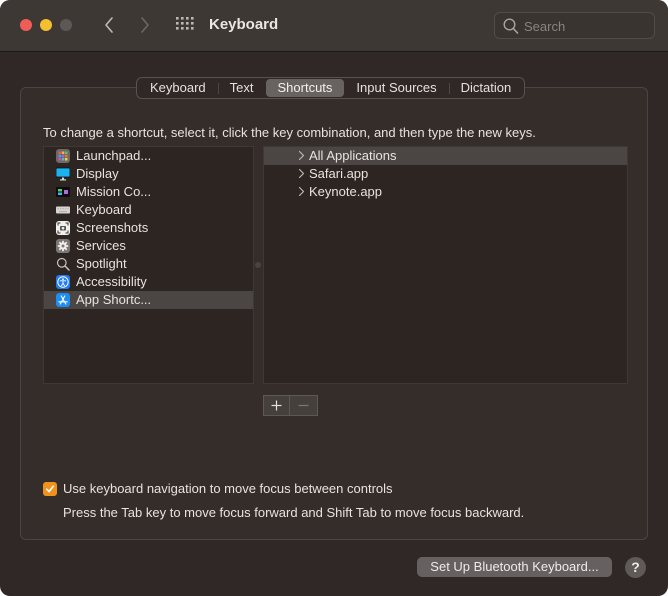 The width and height of the screenshot is (668, 596). I want to click on forward-button, so click(145, 25).